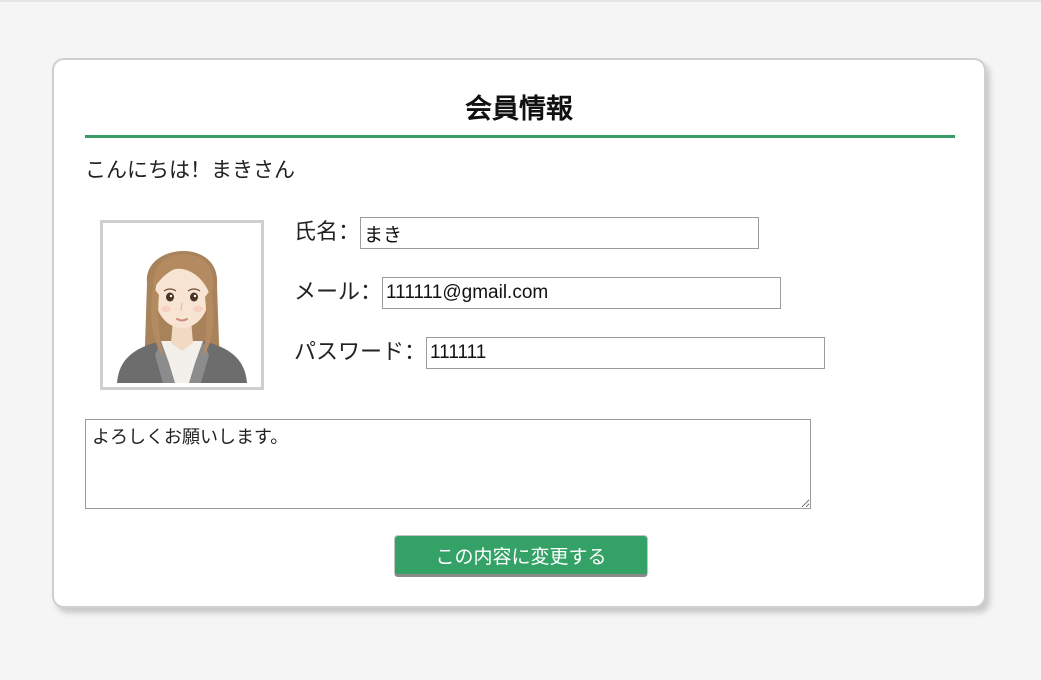  I want to click on password-input, so click(626, 353).